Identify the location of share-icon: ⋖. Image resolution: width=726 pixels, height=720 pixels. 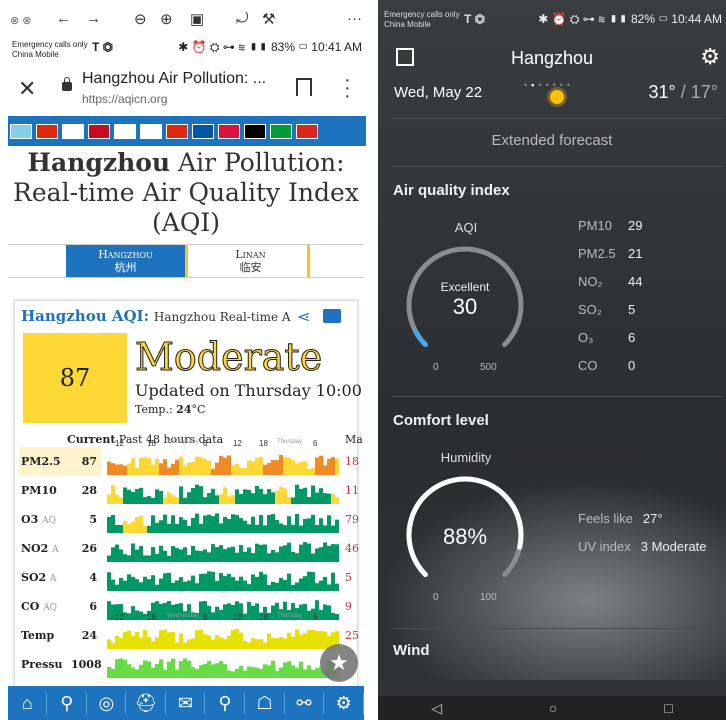
(303, 317).